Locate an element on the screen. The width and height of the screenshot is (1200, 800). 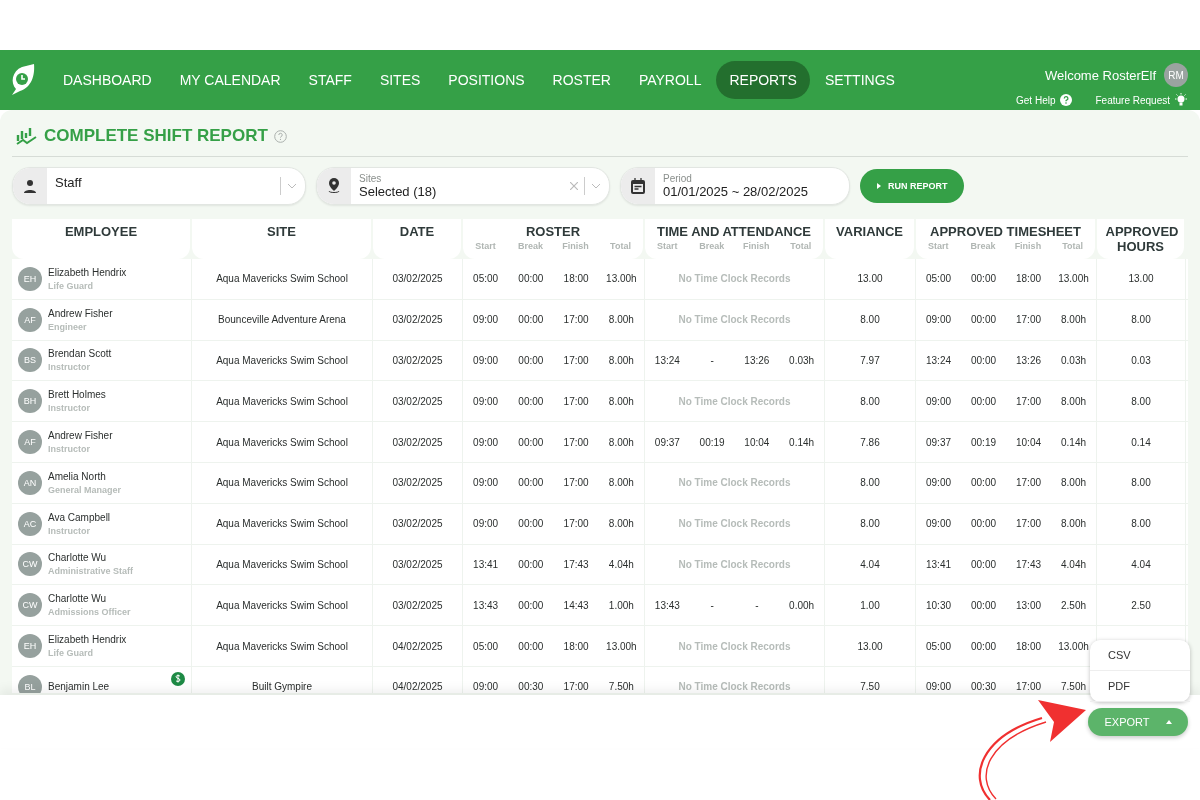
nav-tab: REPORTS is located at coordinates (763, 80).